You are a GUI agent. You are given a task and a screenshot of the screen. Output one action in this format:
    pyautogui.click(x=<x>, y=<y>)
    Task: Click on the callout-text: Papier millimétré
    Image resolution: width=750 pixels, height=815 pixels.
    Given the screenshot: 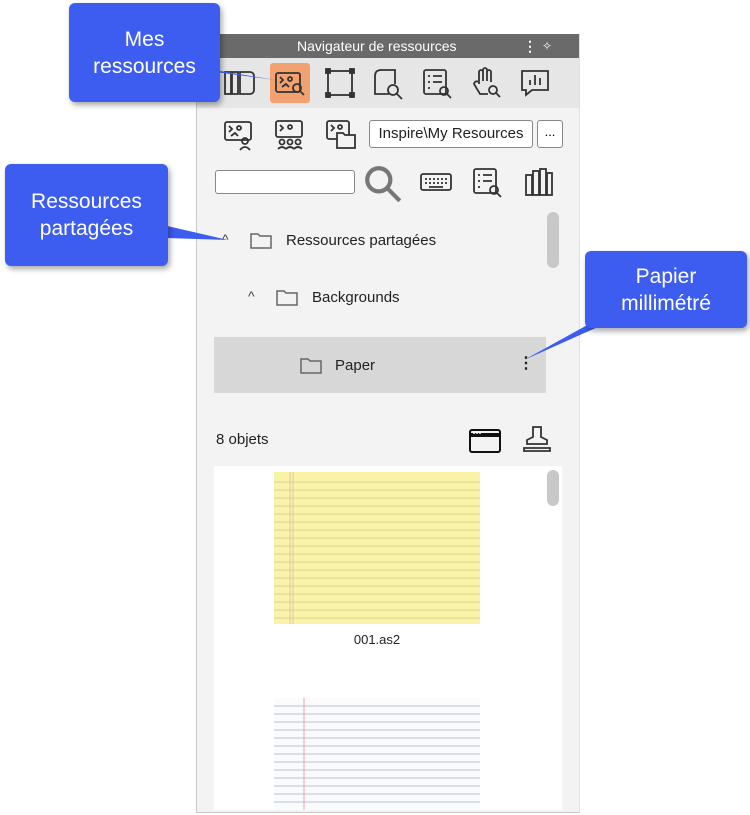 What is the action you would take?
    pyautogui.click(x=666, y=289)
    